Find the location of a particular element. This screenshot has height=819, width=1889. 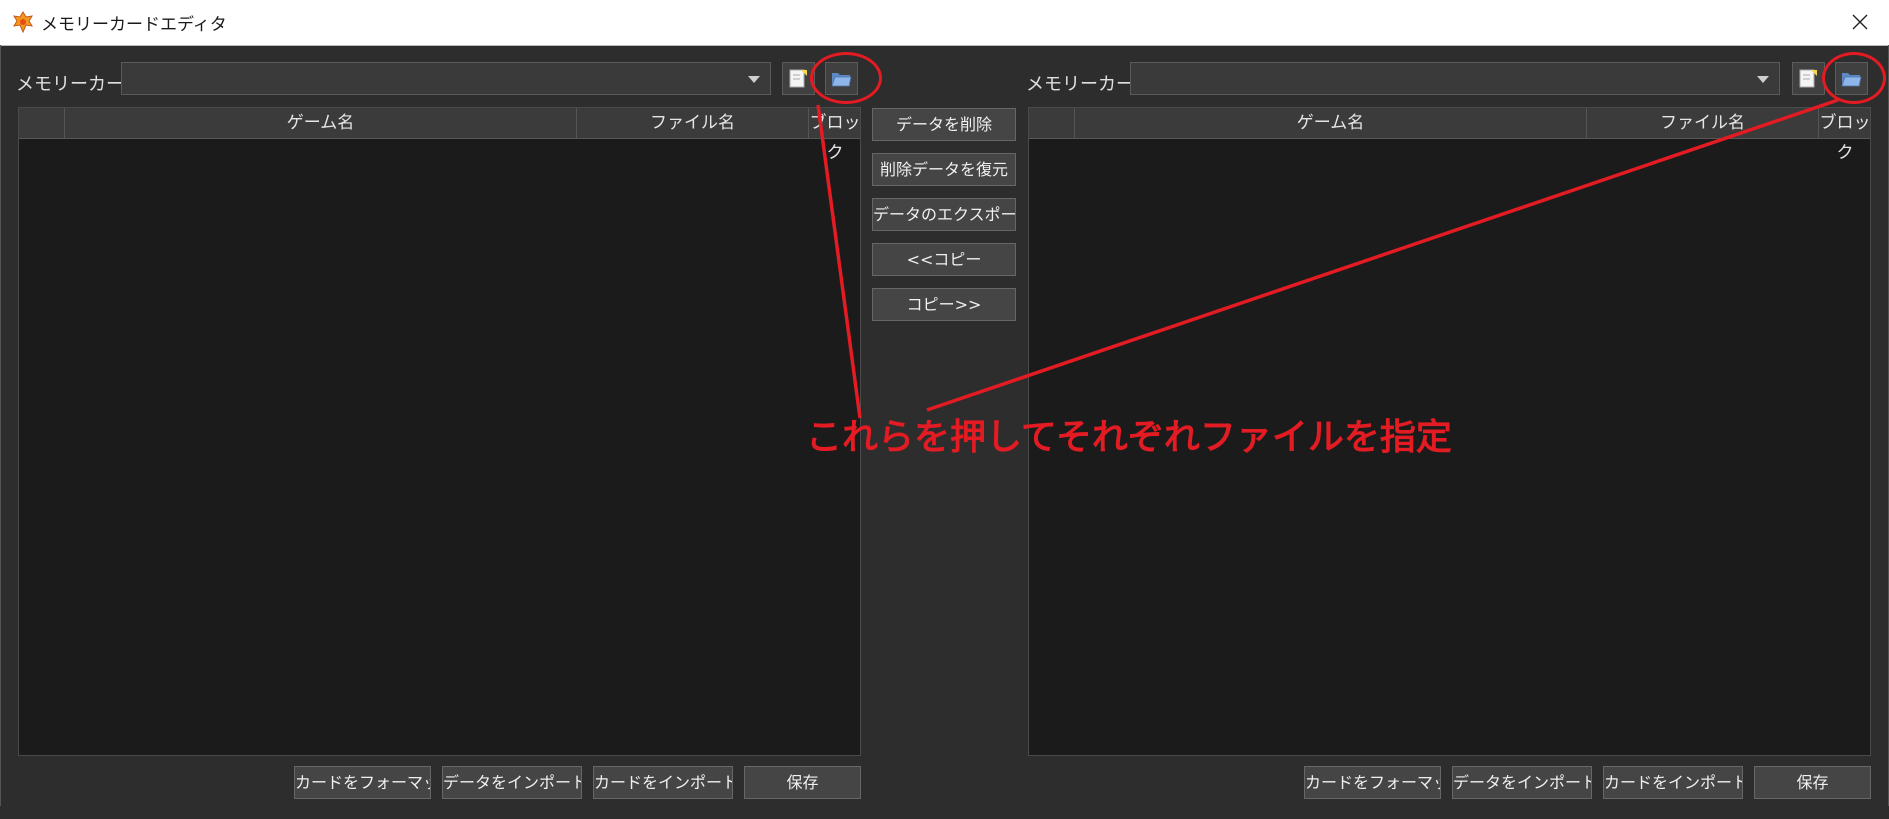

annotation-text: これらを押してそれぞれファイルを指定 is located at coordinates (1129, 437).